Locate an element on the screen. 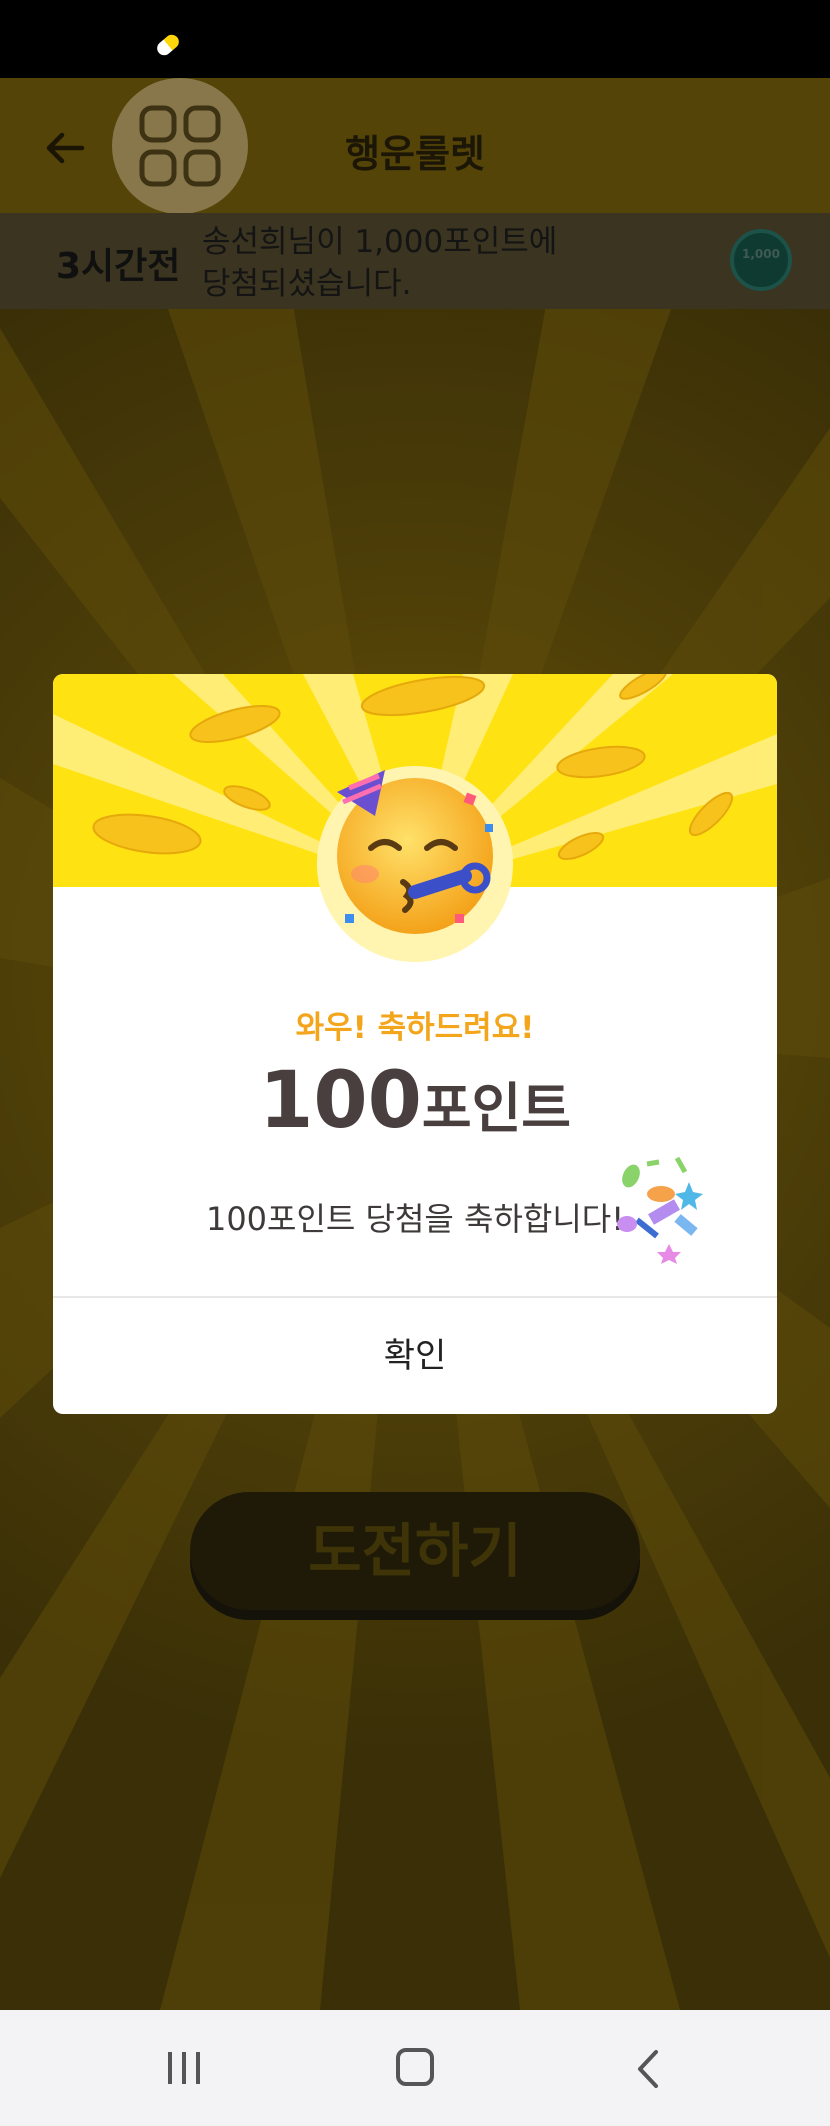 The image size is (830, 2126). system-nav-bar is located at coordinates (415, 2068).